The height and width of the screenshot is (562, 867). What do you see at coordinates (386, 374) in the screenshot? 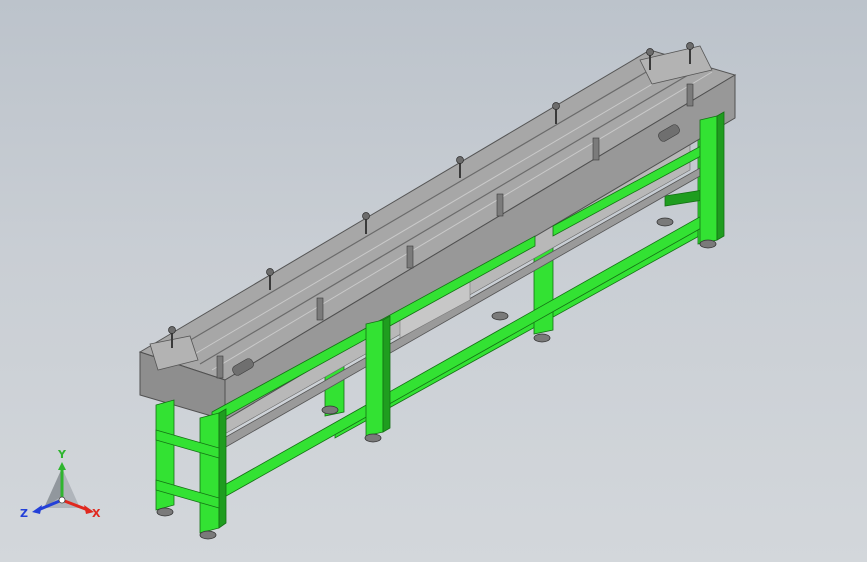
I see `mid-leg-side` at bounding box center [386, 374].